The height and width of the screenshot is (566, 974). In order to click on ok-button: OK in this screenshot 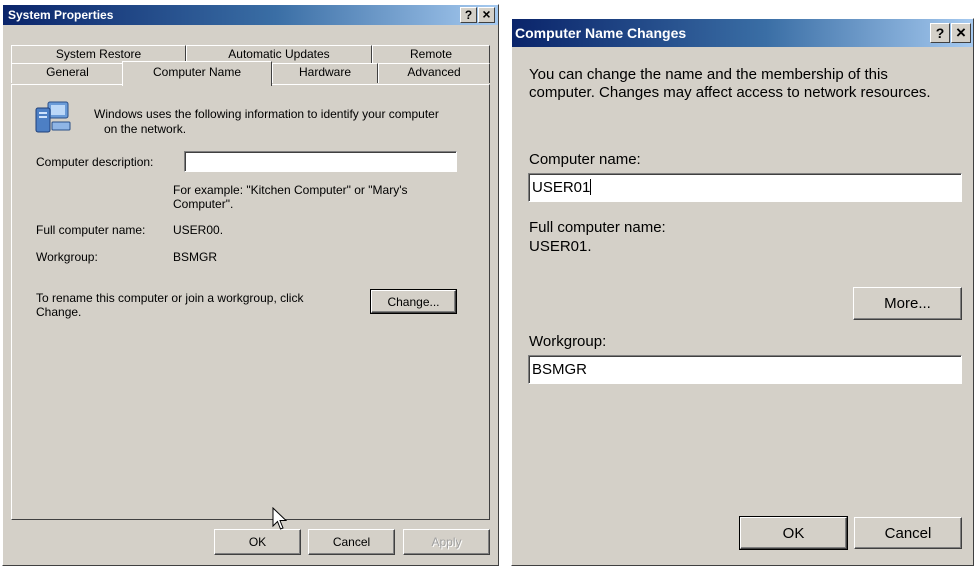, I will do `click(793, 533)`.